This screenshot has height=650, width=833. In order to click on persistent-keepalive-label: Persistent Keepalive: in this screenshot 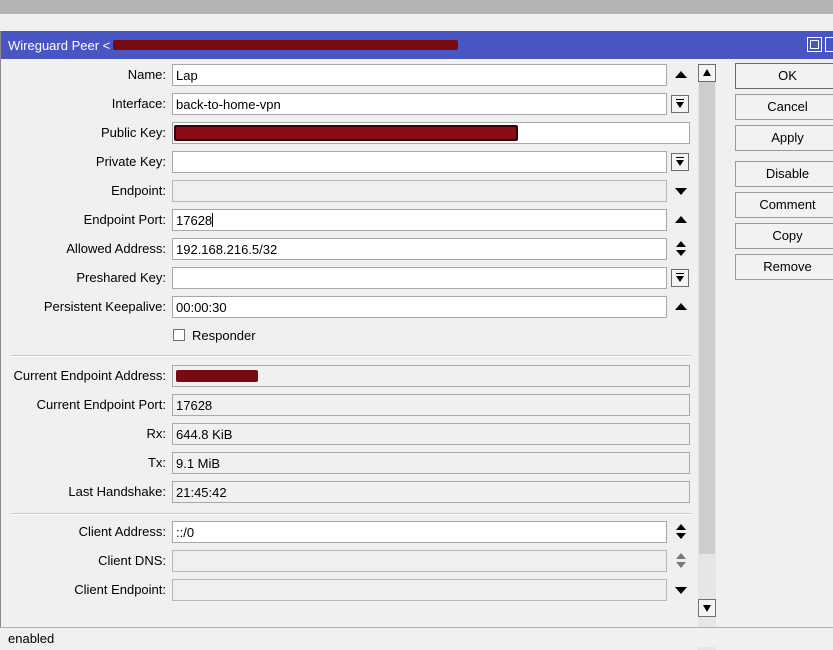, I will do `click(104, 306)`.